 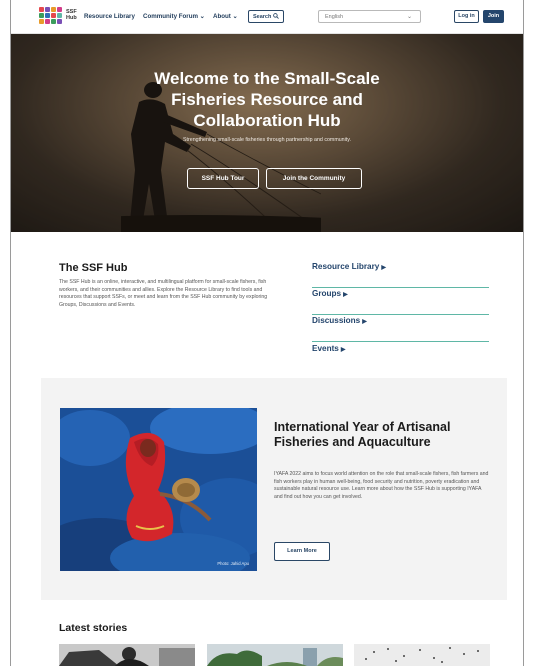 I want to click on side-link-events: Events ▶, so click(x=400, y=356).